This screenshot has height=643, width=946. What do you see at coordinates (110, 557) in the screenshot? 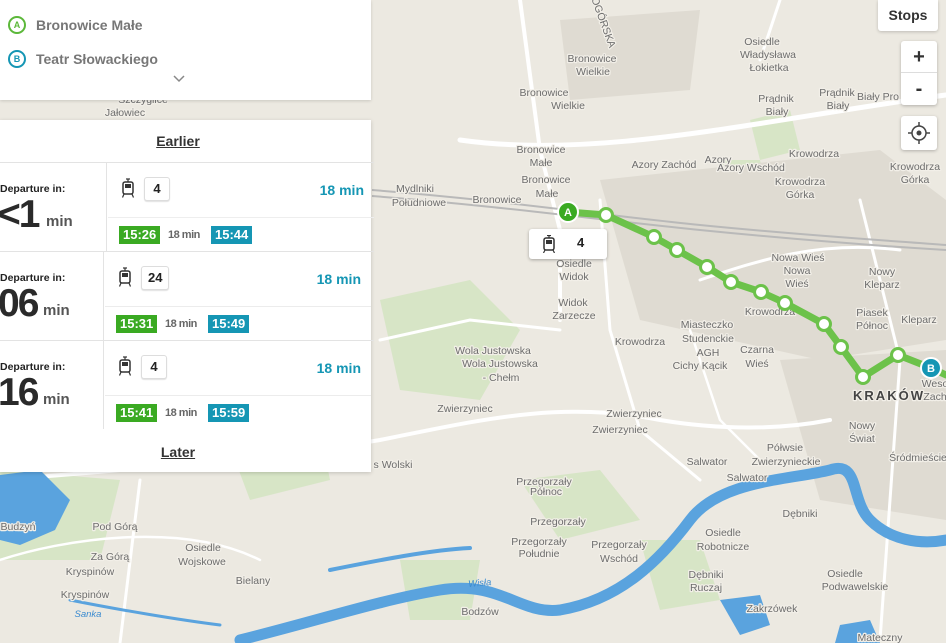
I see `svg-text: Za Górą` at bounding box center [110, 557].